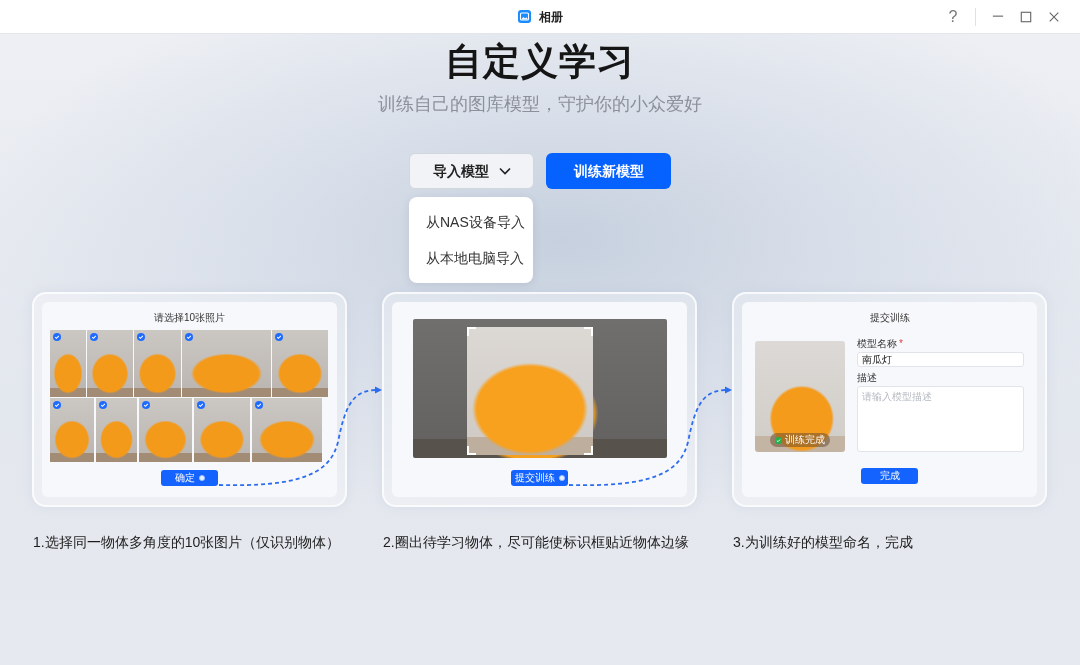  I want to click on page-title: 自定义学习, so click(540, 62).